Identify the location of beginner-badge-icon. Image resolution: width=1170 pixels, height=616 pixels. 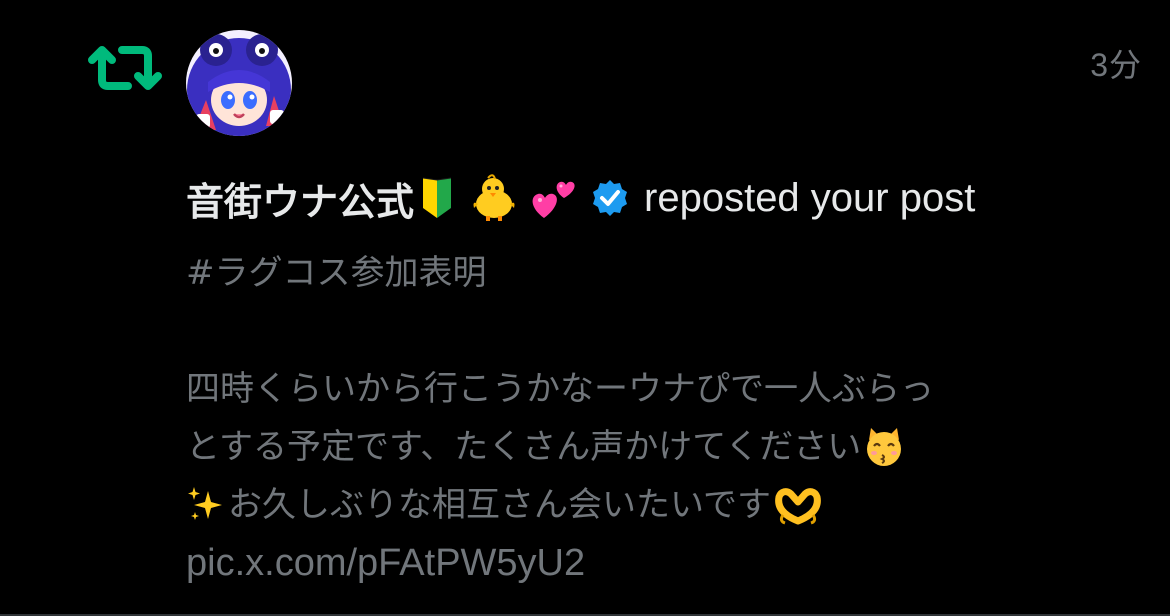
(437, 198).